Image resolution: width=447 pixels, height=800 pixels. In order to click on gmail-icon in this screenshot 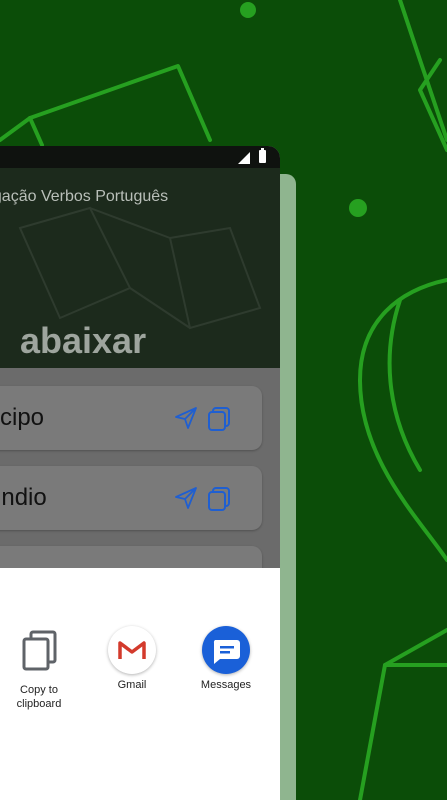, I will do `click(132, 650)`.